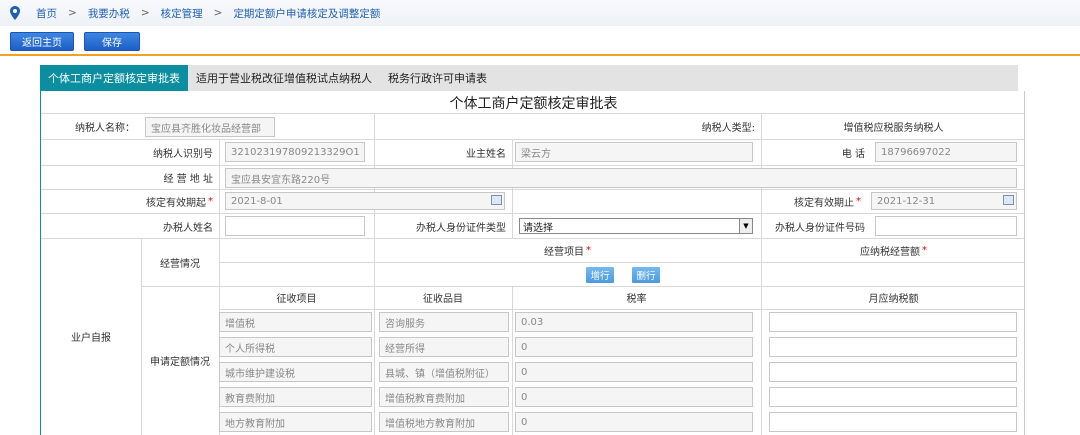 The image size is (1080, 435). What do you see at coordinates (46, 13) in the screenshot?
I see `breadcrumb-home: 首页` at bounding box center [46, 13].